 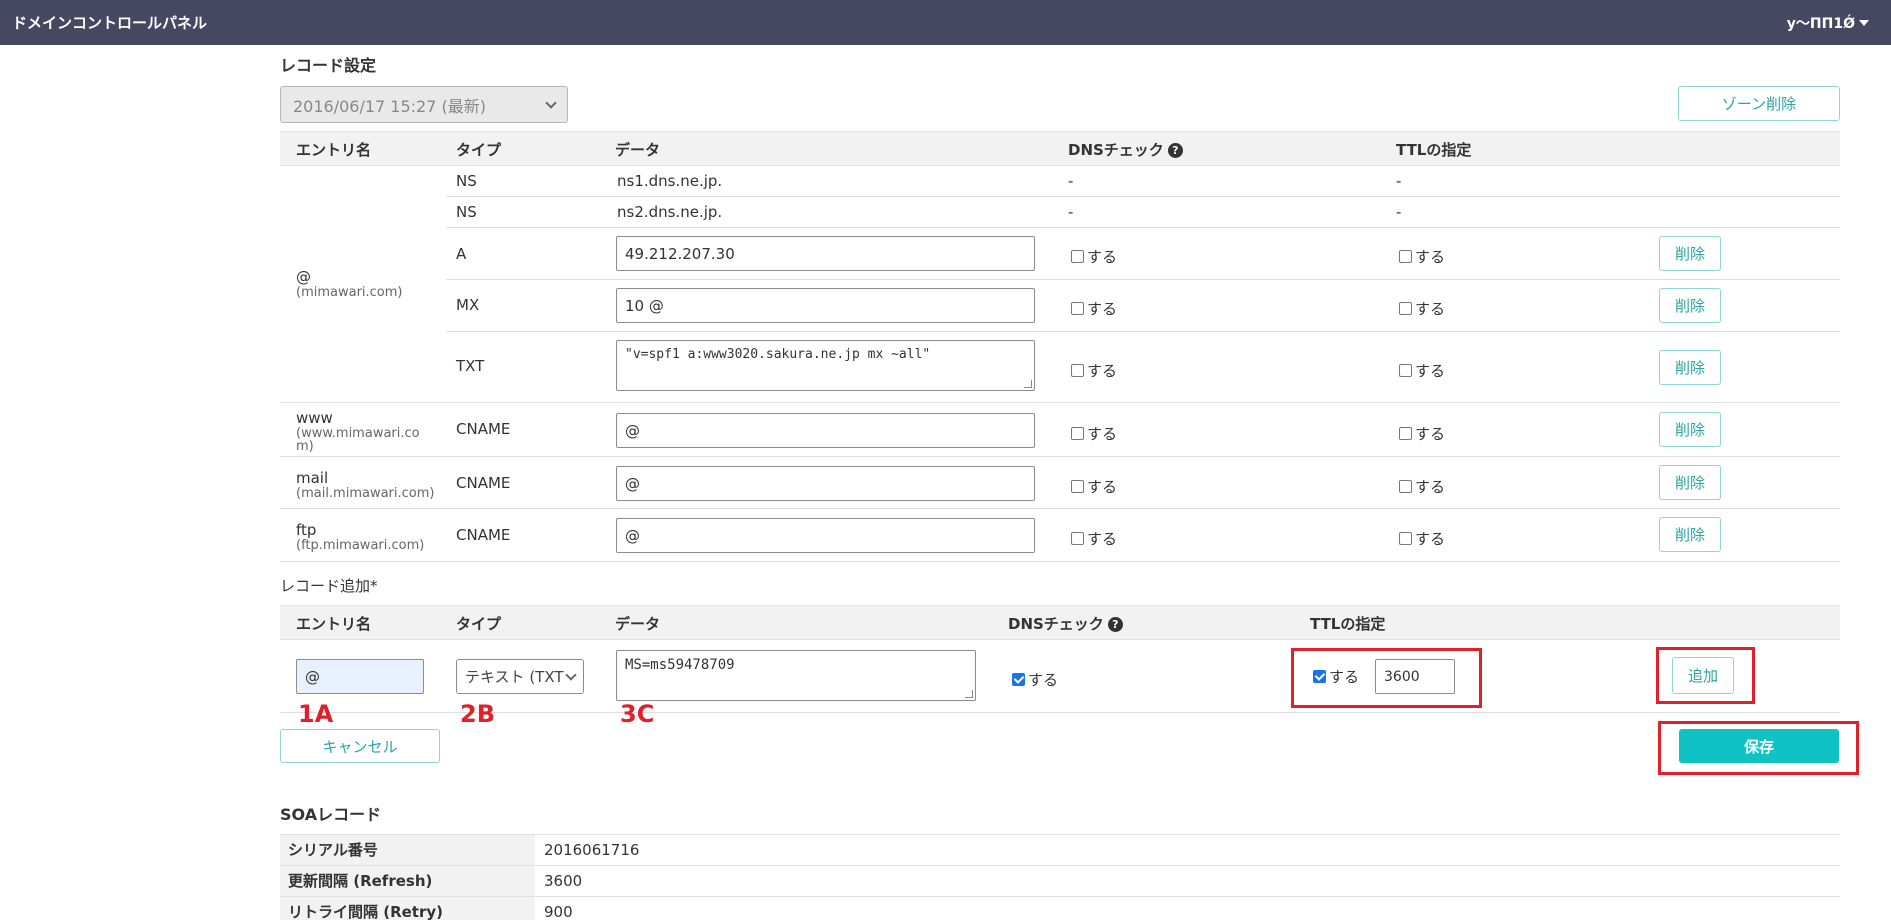 What do you see at coordinates (305, 446) in the screenshot?
I see `entry-fqdn-cont: m)` at bounding box center [305, 446].